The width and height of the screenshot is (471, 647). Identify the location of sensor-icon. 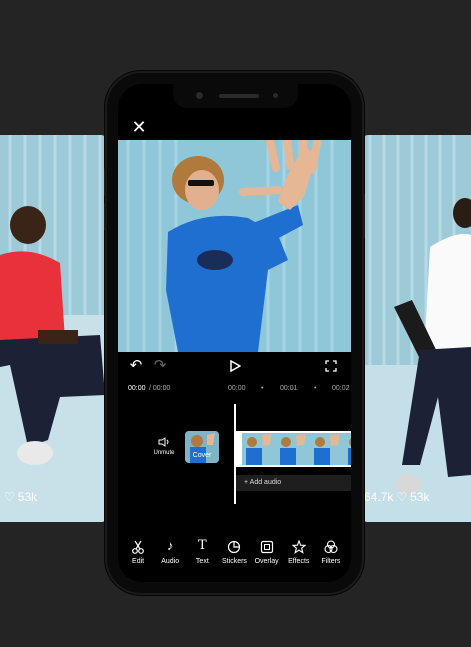
(275, 95).